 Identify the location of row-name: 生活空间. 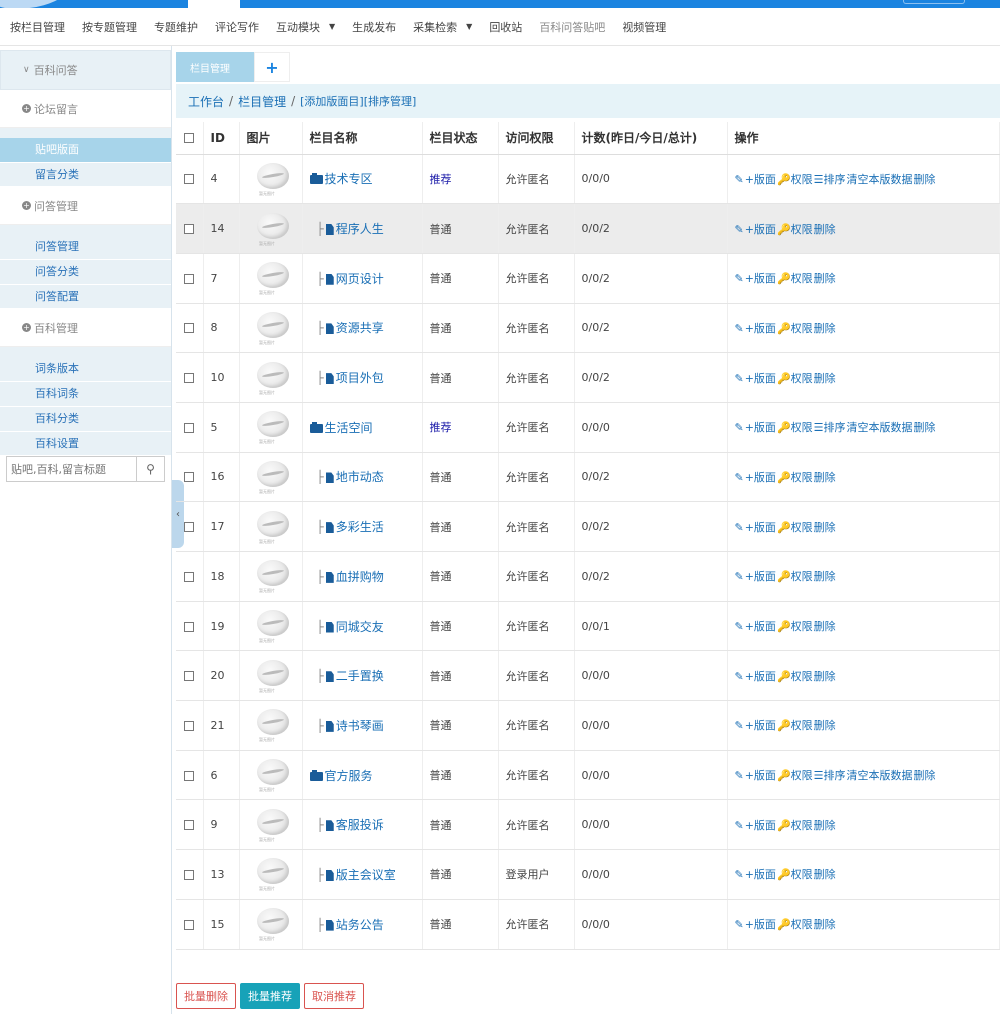
(349, 428).